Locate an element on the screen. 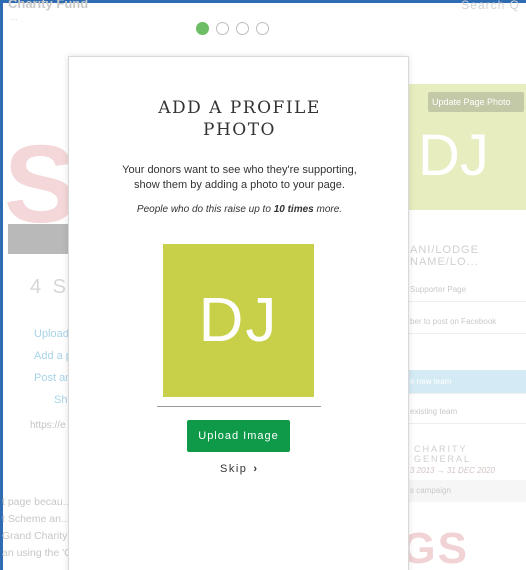 The width and height of the screenshot is (526, 570). bg-right-row: ber to post on Facebook is located at coordinates (467, 322).